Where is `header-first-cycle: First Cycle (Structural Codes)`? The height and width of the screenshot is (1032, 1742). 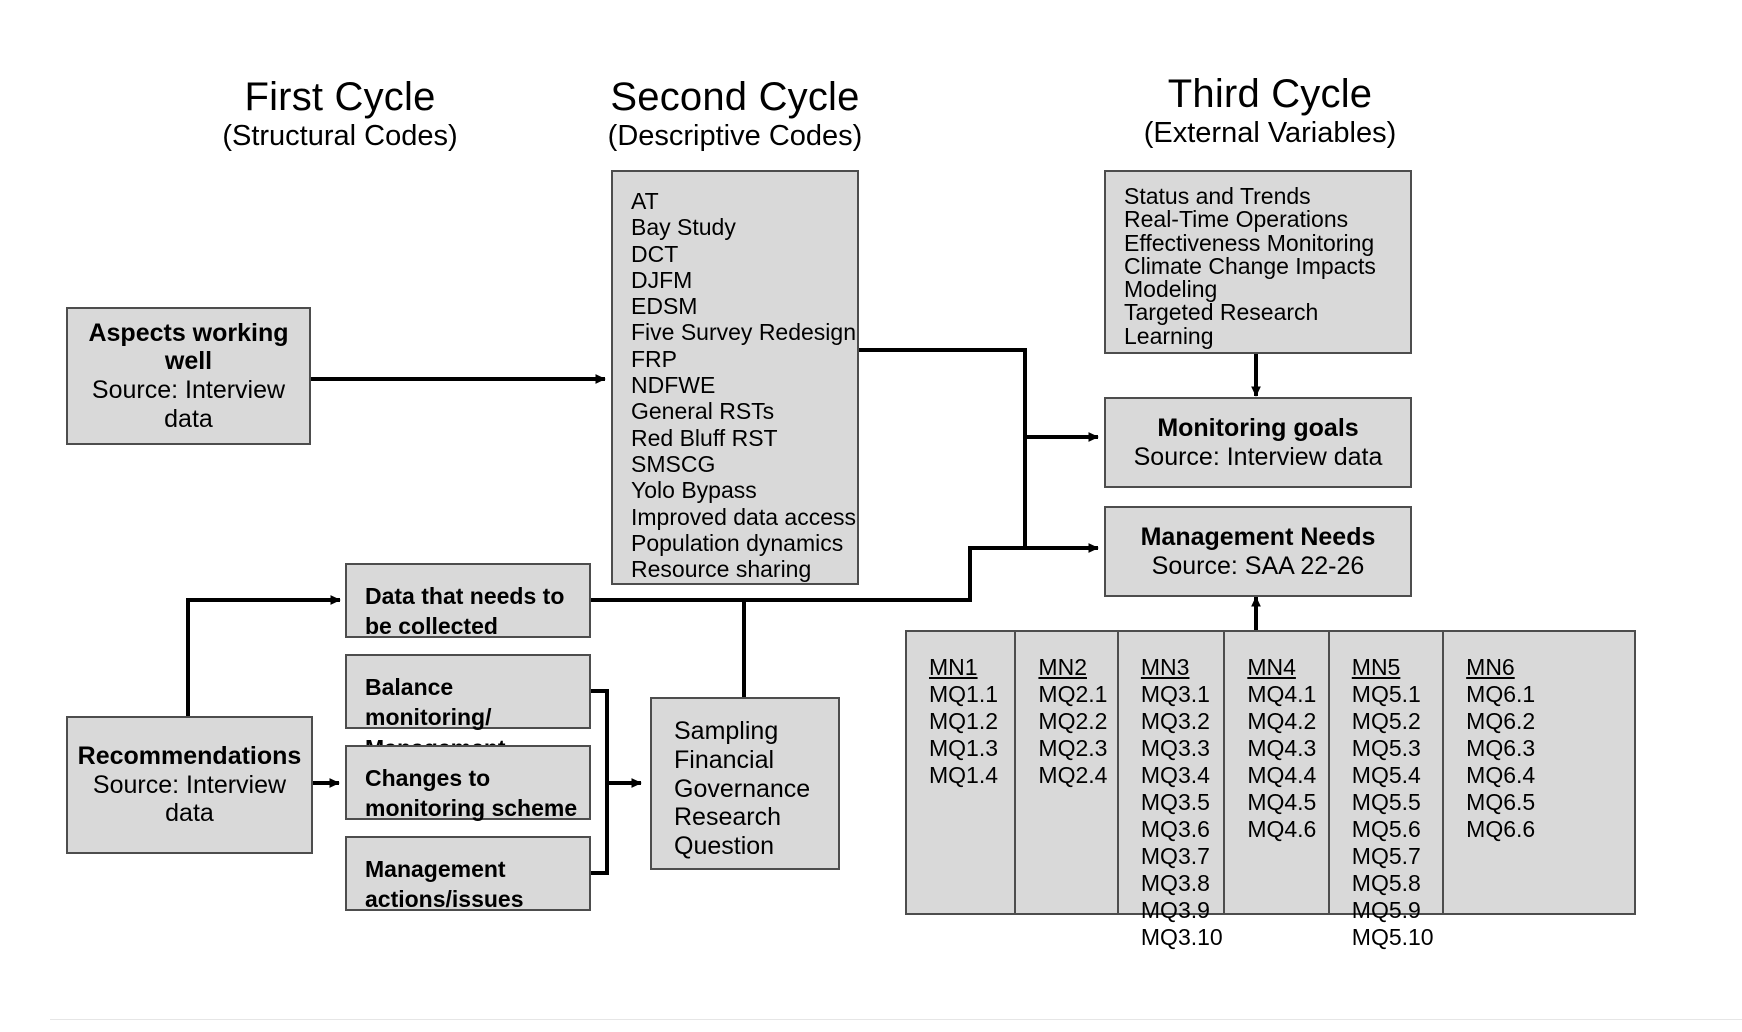 header-first-cycle: First Cycle (Structural Codes) is located at coordinates (340, 113).